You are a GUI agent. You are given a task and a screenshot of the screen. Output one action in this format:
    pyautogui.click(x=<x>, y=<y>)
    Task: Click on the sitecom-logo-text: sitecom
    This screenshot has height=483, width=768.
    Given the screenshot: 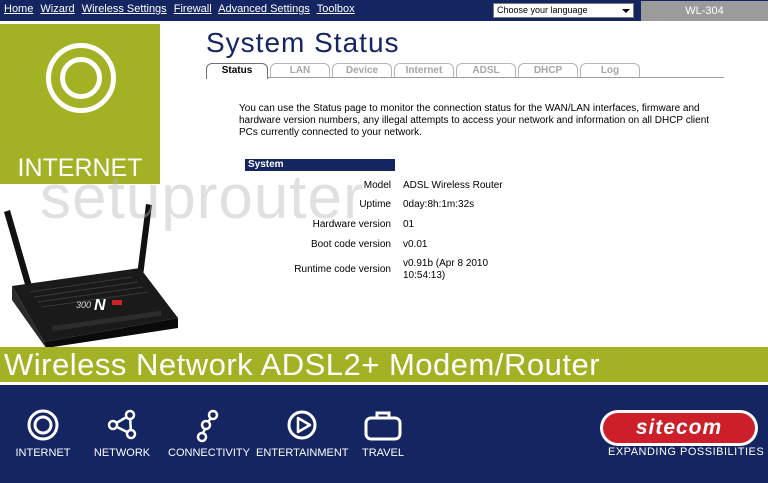 What is the action you would take?
    pyautogui.click(x=679, y=428)
    